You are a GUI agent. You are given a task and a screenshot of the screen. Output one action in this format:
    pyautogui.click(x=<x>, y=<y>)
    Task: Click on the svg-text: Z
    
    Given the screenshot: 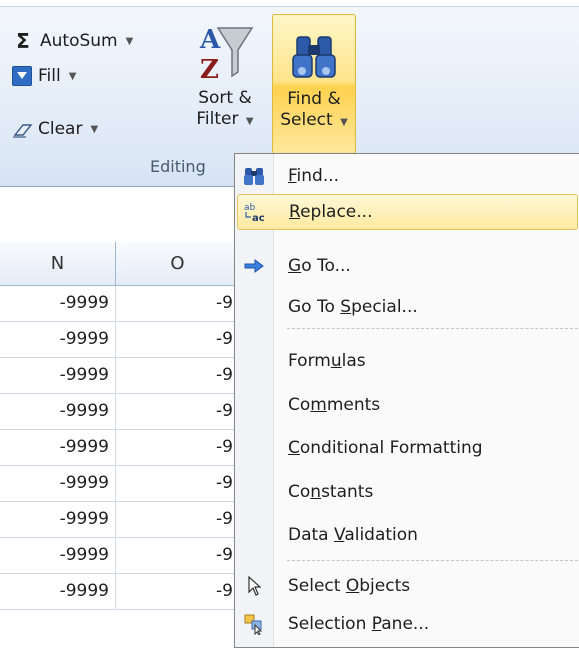 What is the action you would take?
    pyautogui.click(x=209, y=69)
    